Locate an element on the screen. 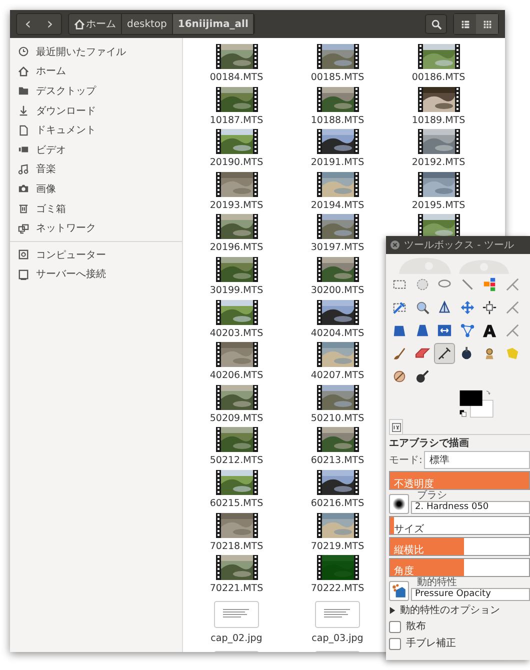 The height and width of the screenshot is (670, 530). sidebar-label: デスクトップ is located at coordinates (66, 91).